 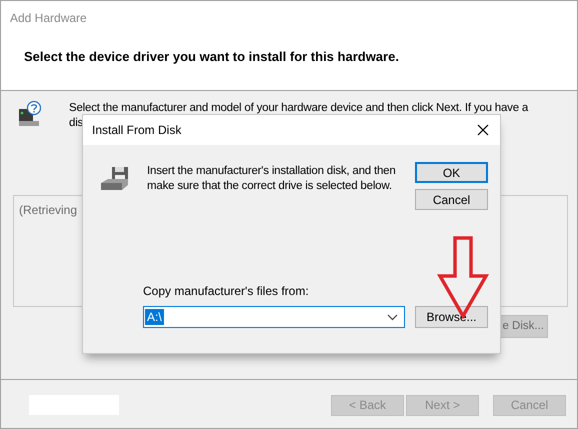 I want to click on path-combo-box: A:\, so click(x=274, y=317).